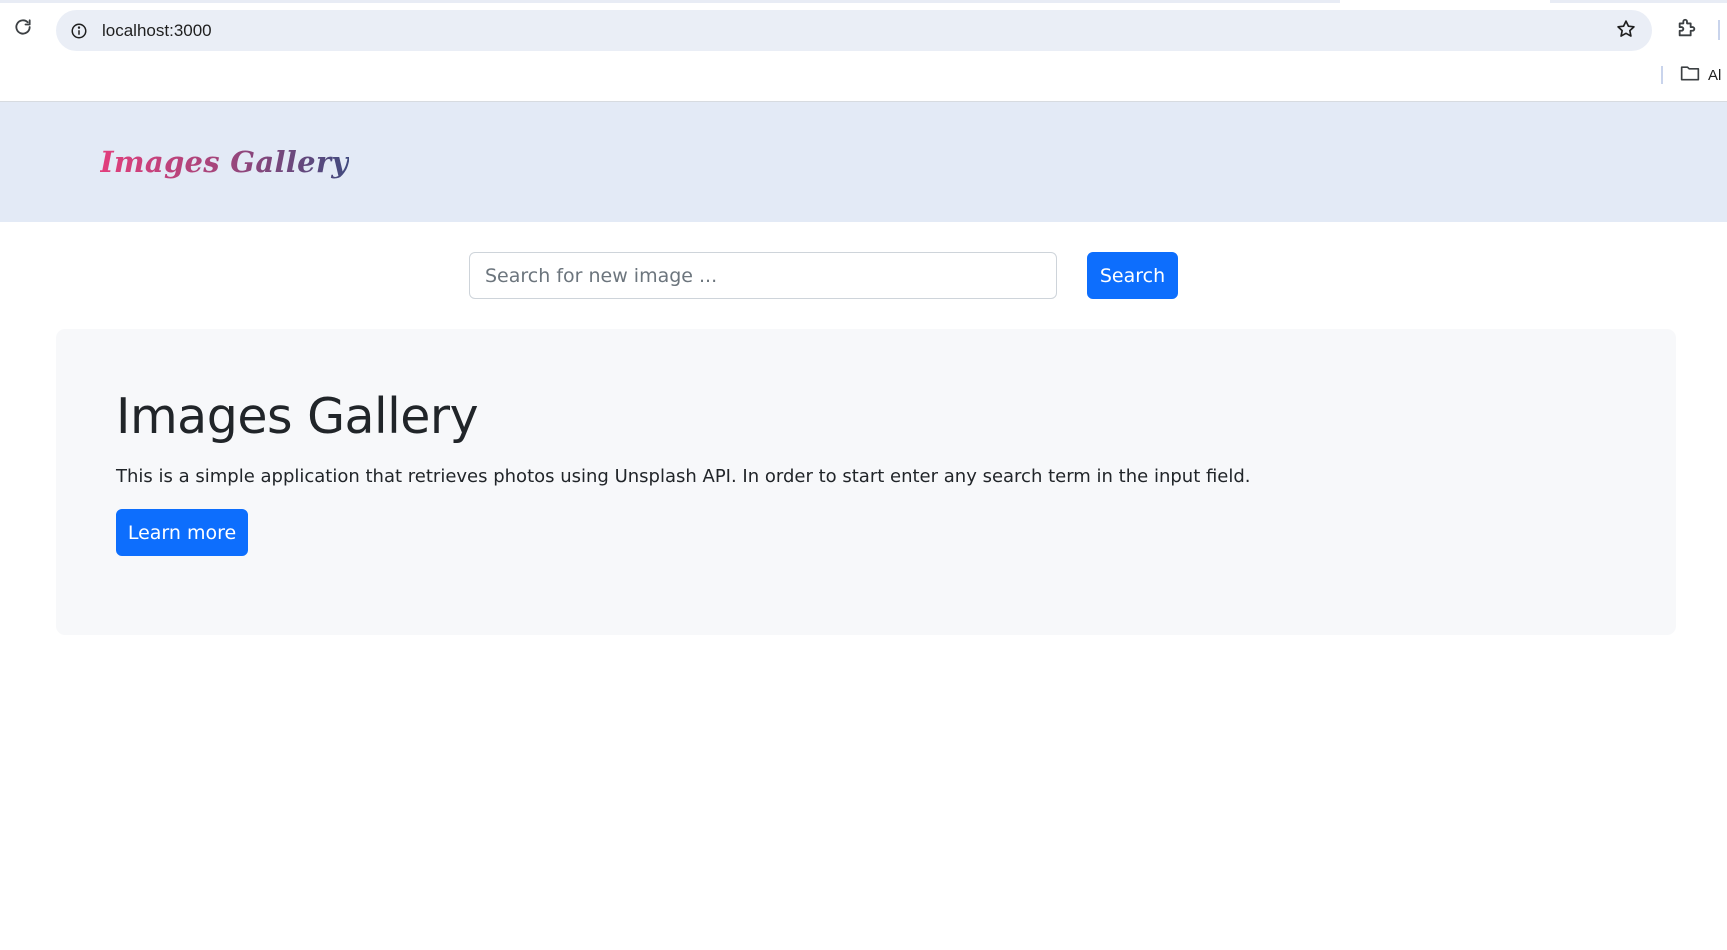 This screenshot has height=950, width=1727. Describe the element at coordinates (763, 275) in the screenshot. I see `search-input` at that location.